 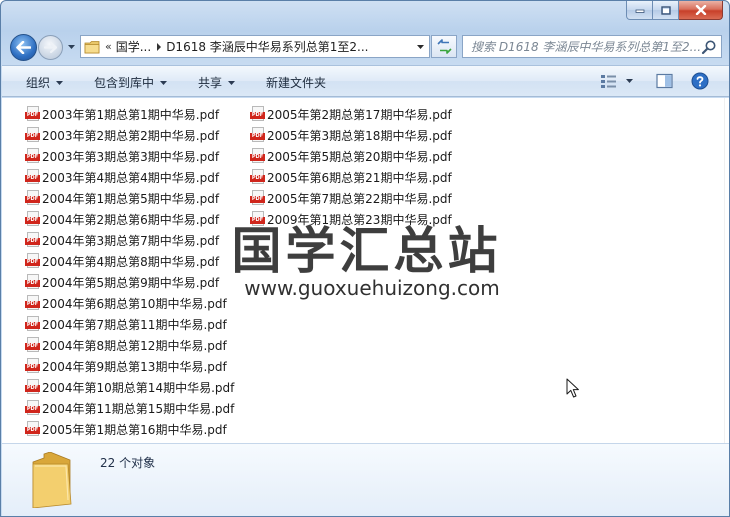 I want to click on file-item: PDF 2005年第2期总第17期中华易.pdf, so click(x=351, y=114).